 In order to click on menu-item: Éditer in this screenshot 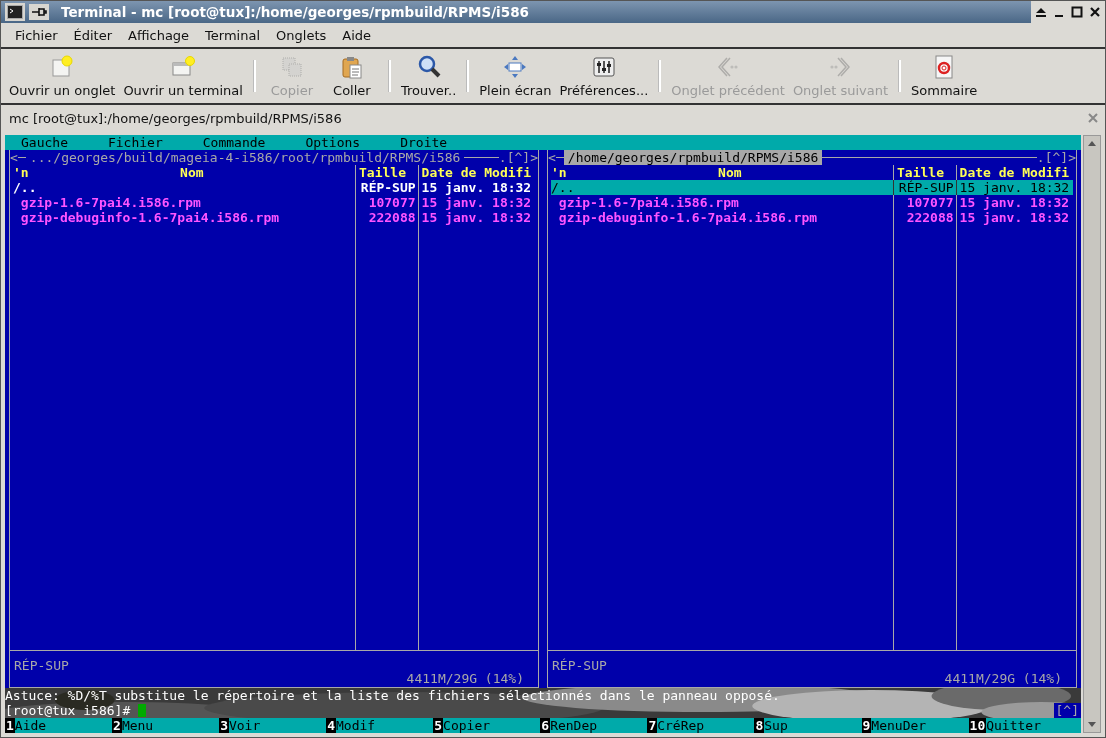, I will do `click(93, 35)`.